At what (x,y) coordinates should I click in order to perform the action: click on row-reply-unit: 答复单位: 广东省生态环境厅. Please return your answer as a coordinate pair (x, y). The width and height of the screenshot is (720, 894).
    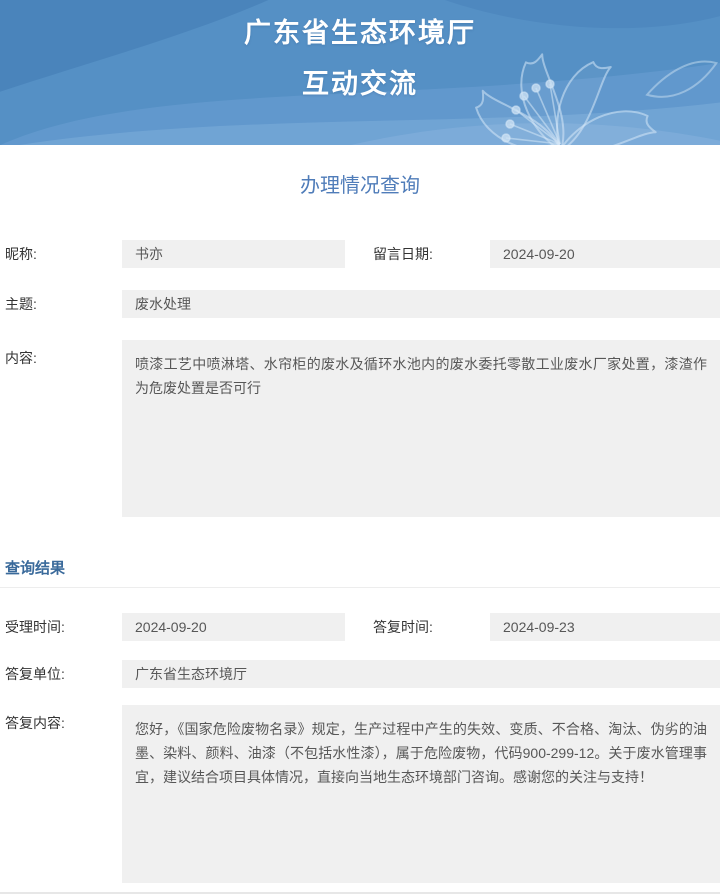
    Looking at the image, I should click on (360, 674).